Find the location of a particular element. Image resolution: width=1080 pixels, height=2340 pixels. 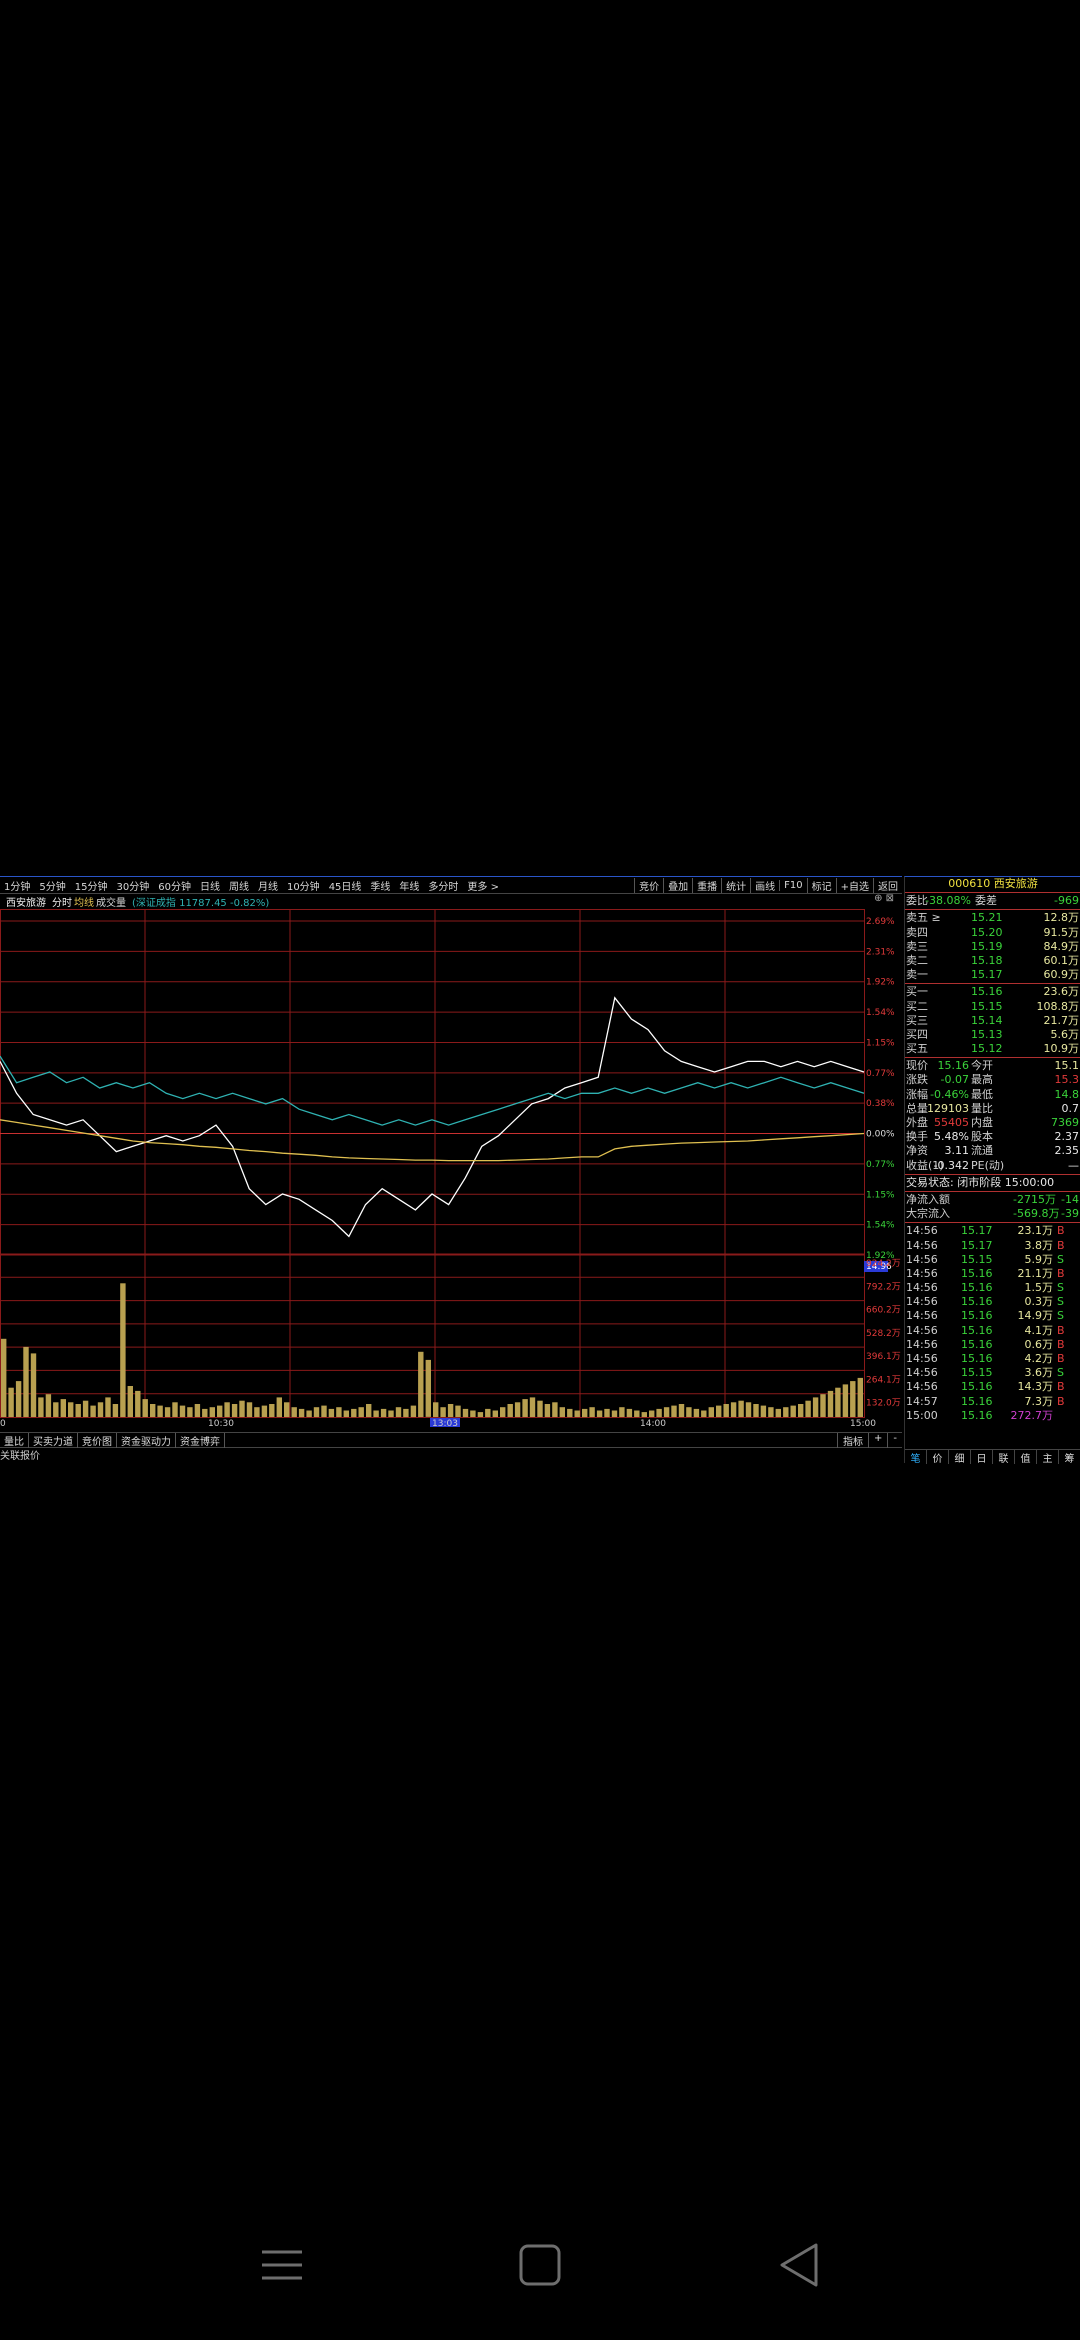

sell-row: 卖五 ≥ 15.21 12.8万 is located at coordinates (992, 918).